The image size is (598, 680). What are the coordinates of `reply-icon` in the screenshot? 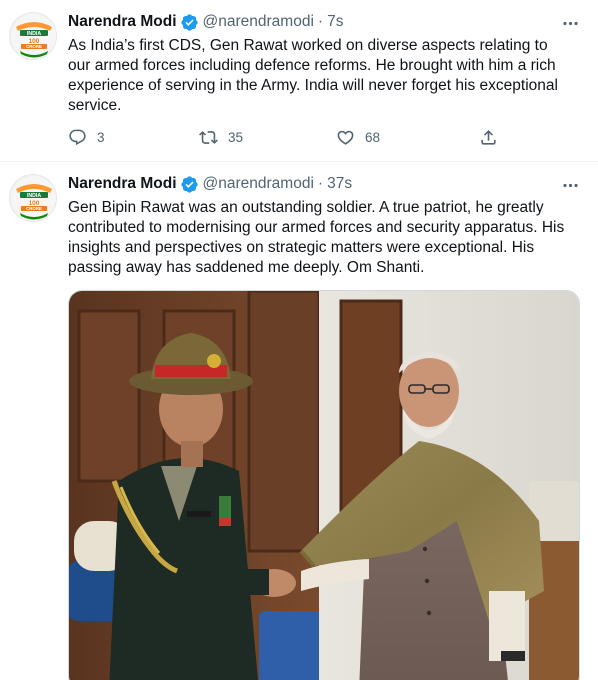 It's located at (77, 137).